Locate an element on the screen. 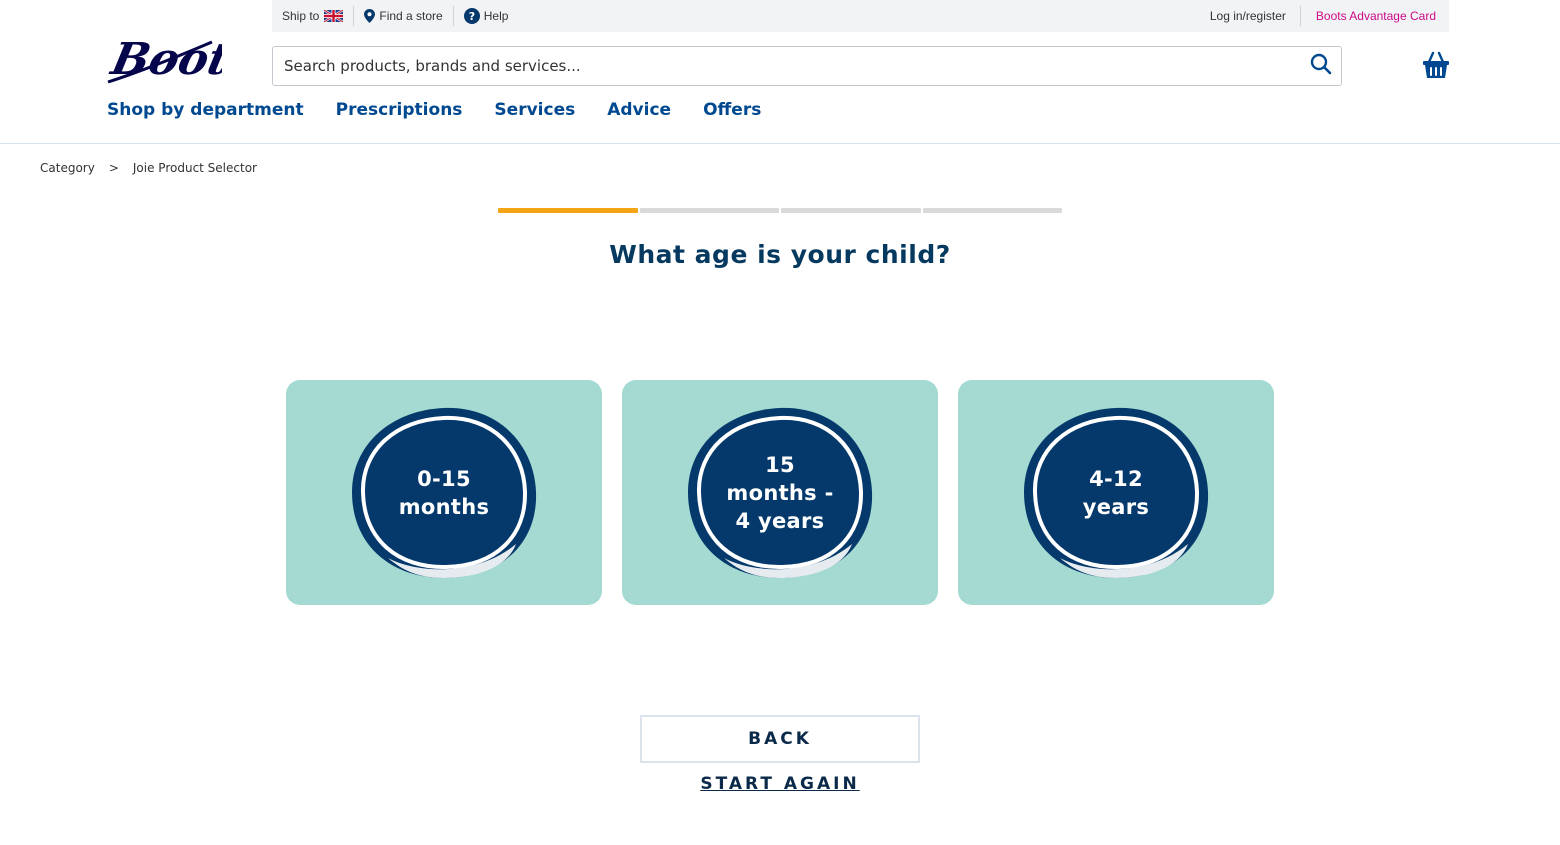 The image size is (1560, 845). basket-icon is located at coordinates (1436, 68).